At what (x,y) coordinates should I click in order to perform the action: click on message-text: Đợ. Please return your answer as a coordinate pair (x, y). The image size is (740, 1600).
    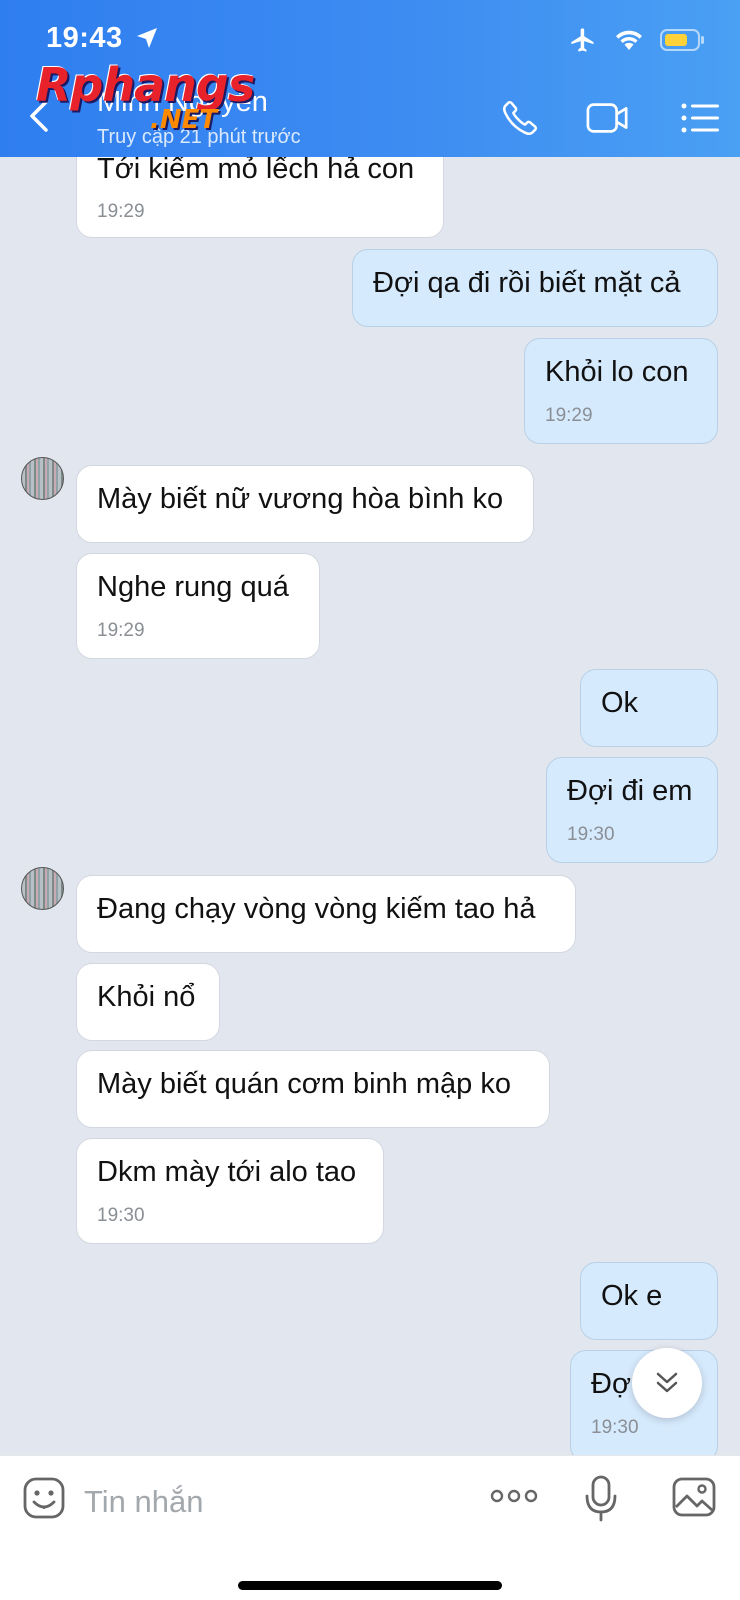
    Looking at the image, I should click on (611, 1384).